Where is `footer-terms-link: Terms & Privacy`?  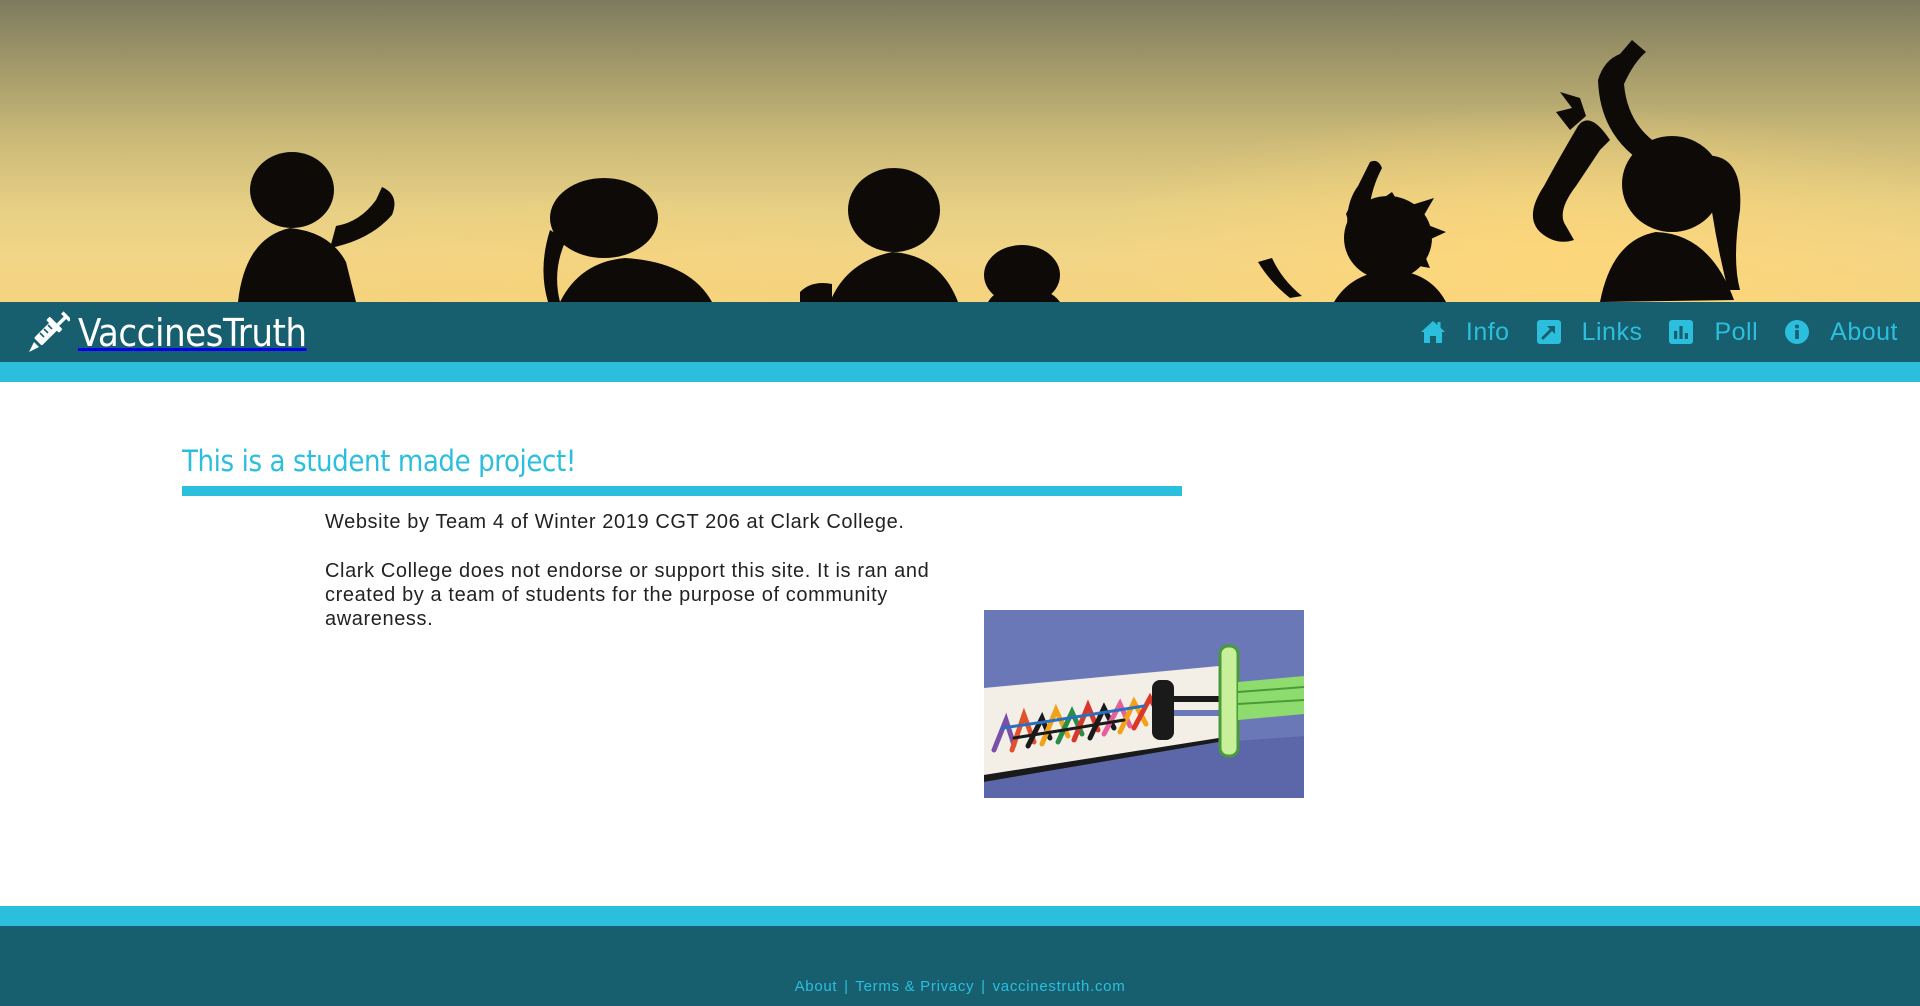 footer-terms-link: Terms & Privacy is located at coordinates (914, 986).